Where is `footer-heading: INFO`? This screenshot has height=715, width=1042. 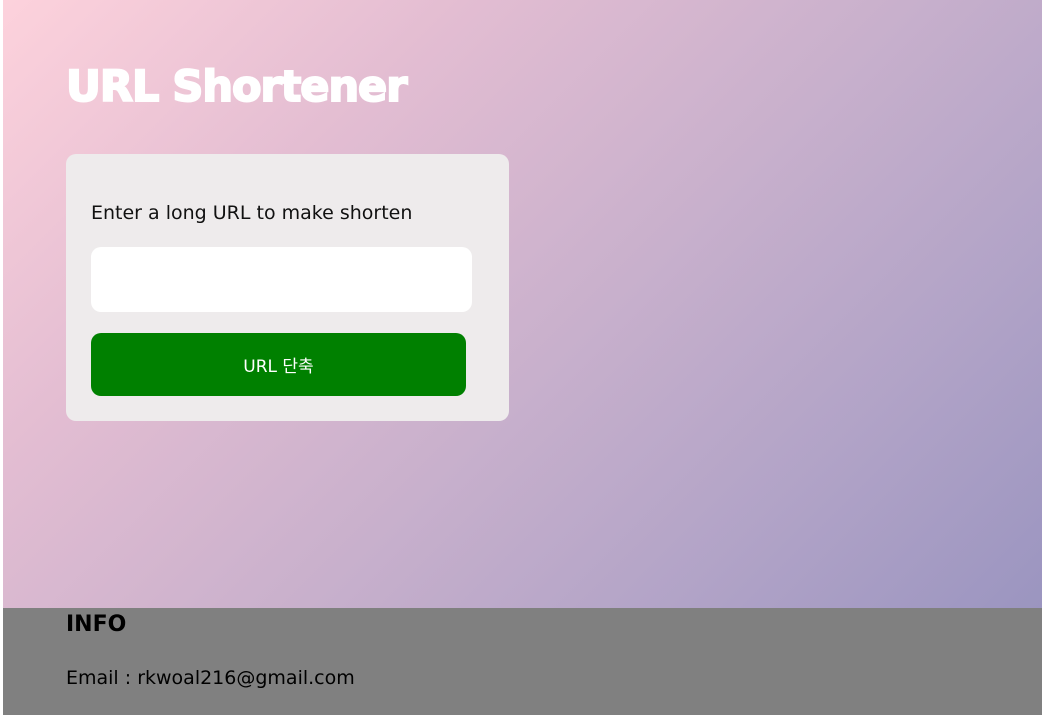
footer-heading: INFO is located at coordinates (96, 624).